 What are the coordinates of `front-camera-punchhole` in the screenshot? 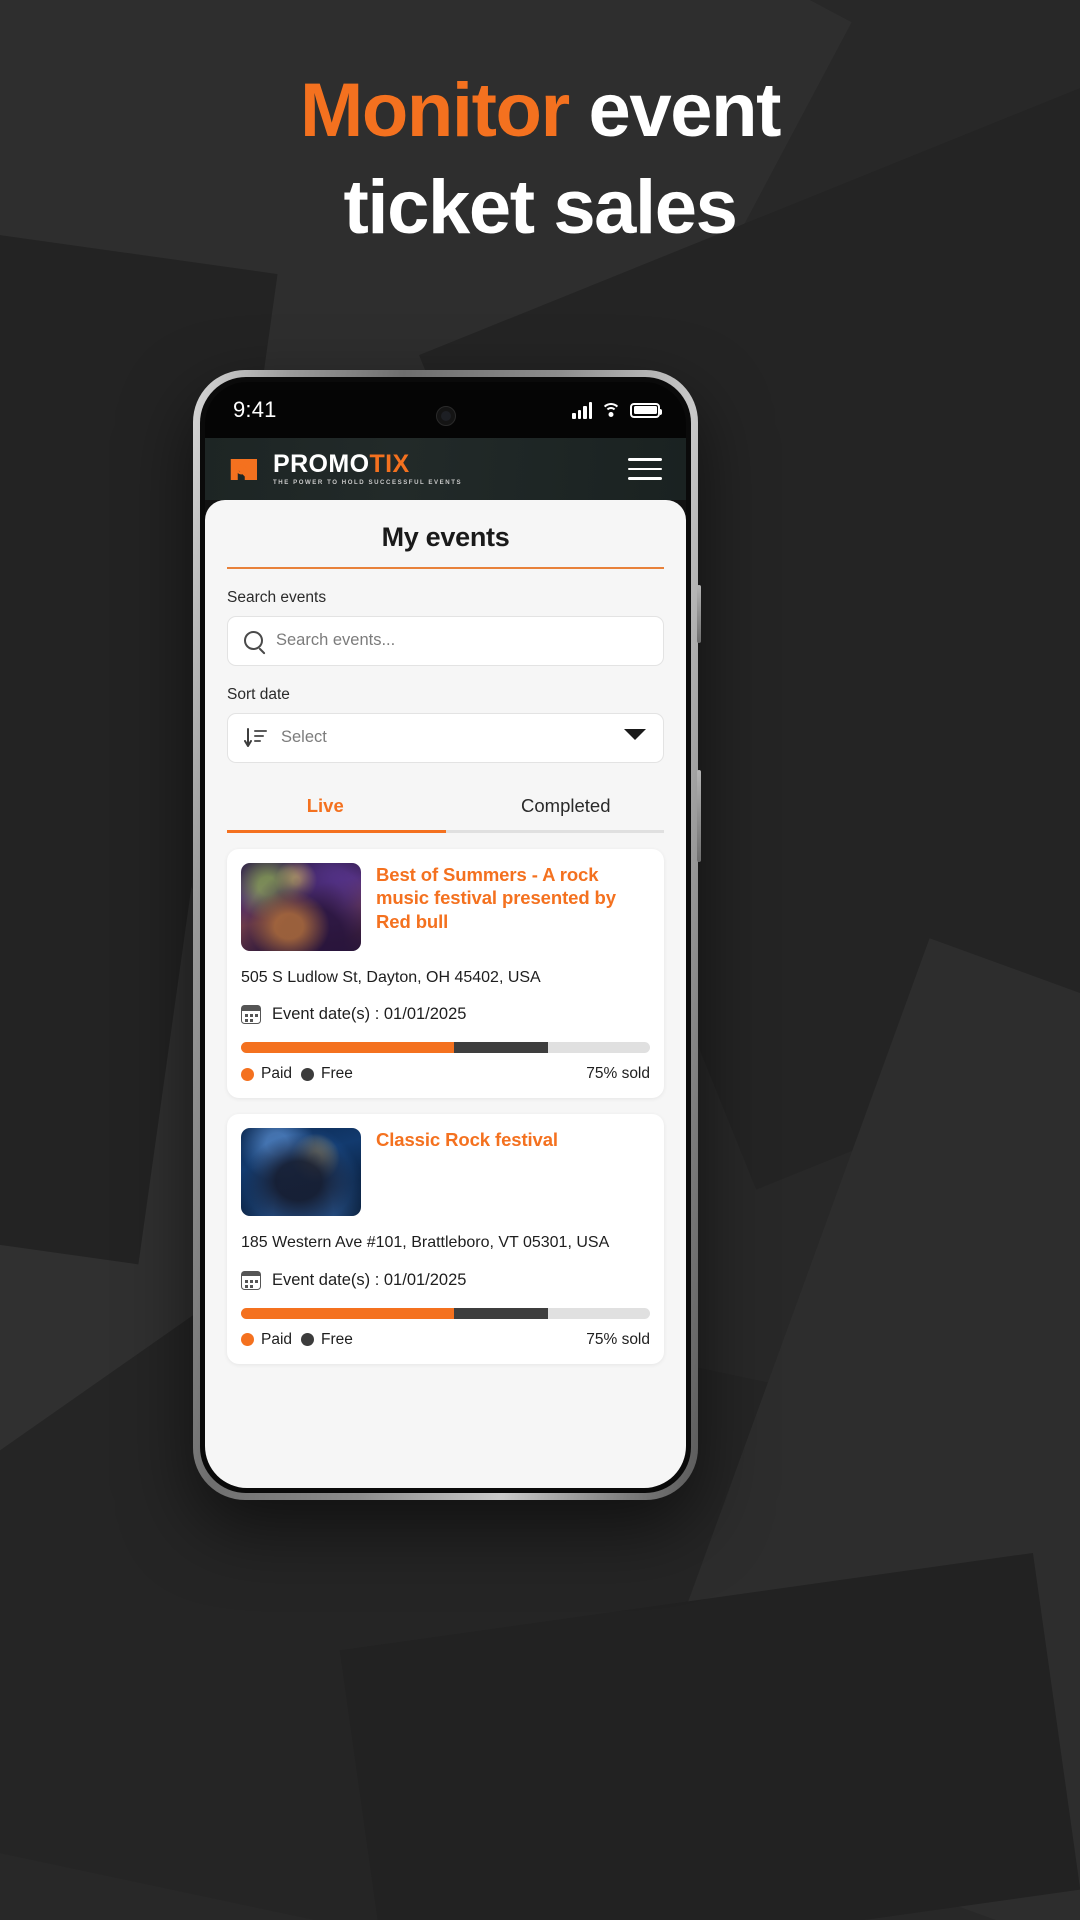 It's located at (445, 416).